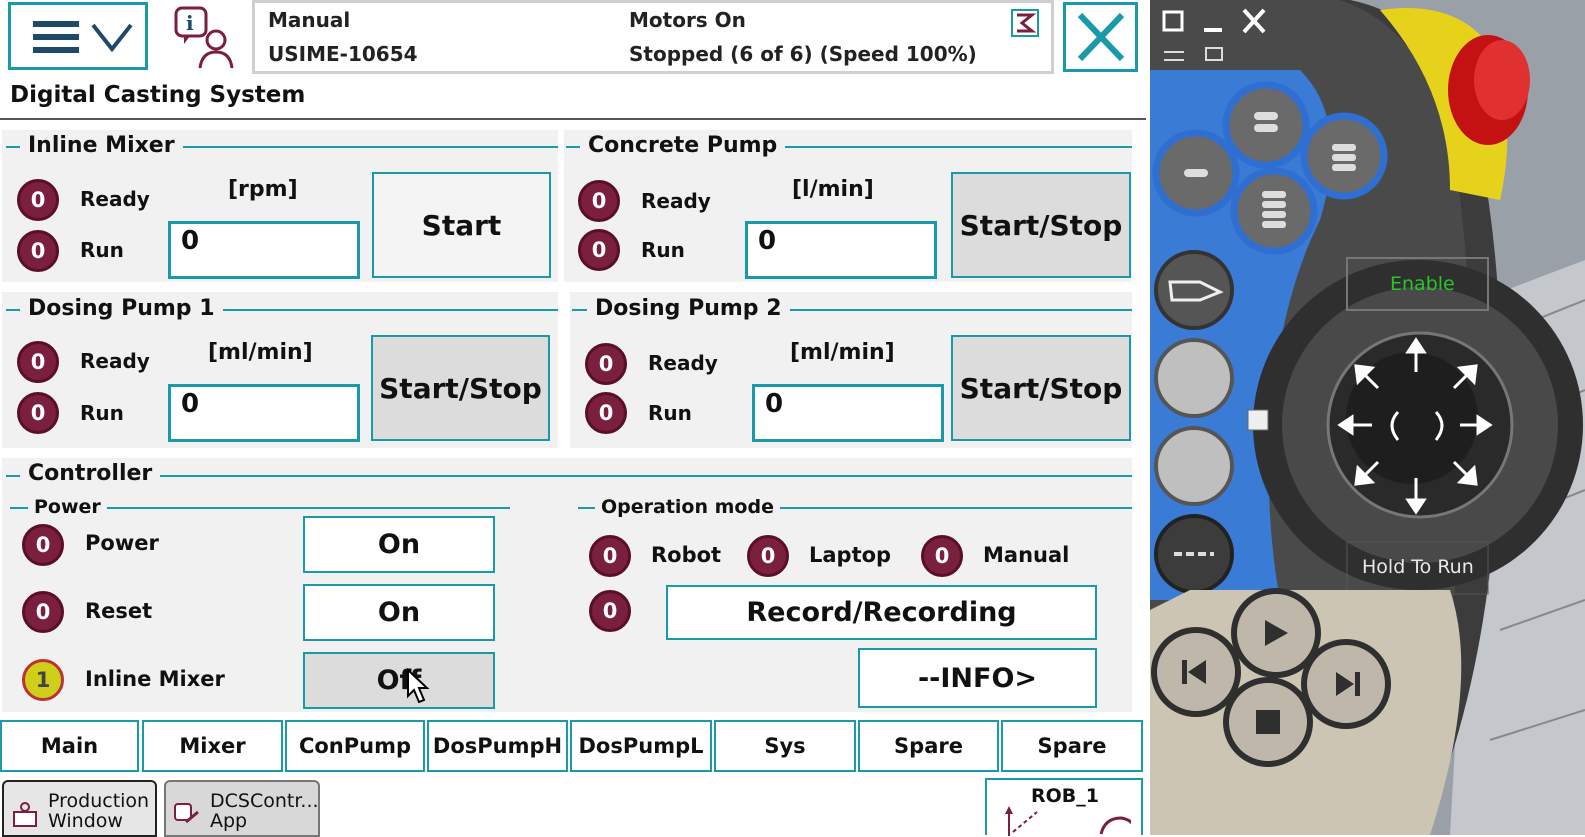  I want to click on close-icon, so click(1101, 37).